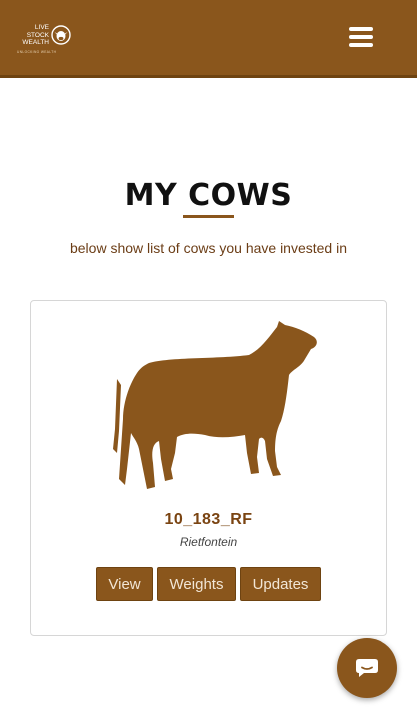 The image size is (417, 720). I want to click on cow-silhouette-image, so click(215, 405).